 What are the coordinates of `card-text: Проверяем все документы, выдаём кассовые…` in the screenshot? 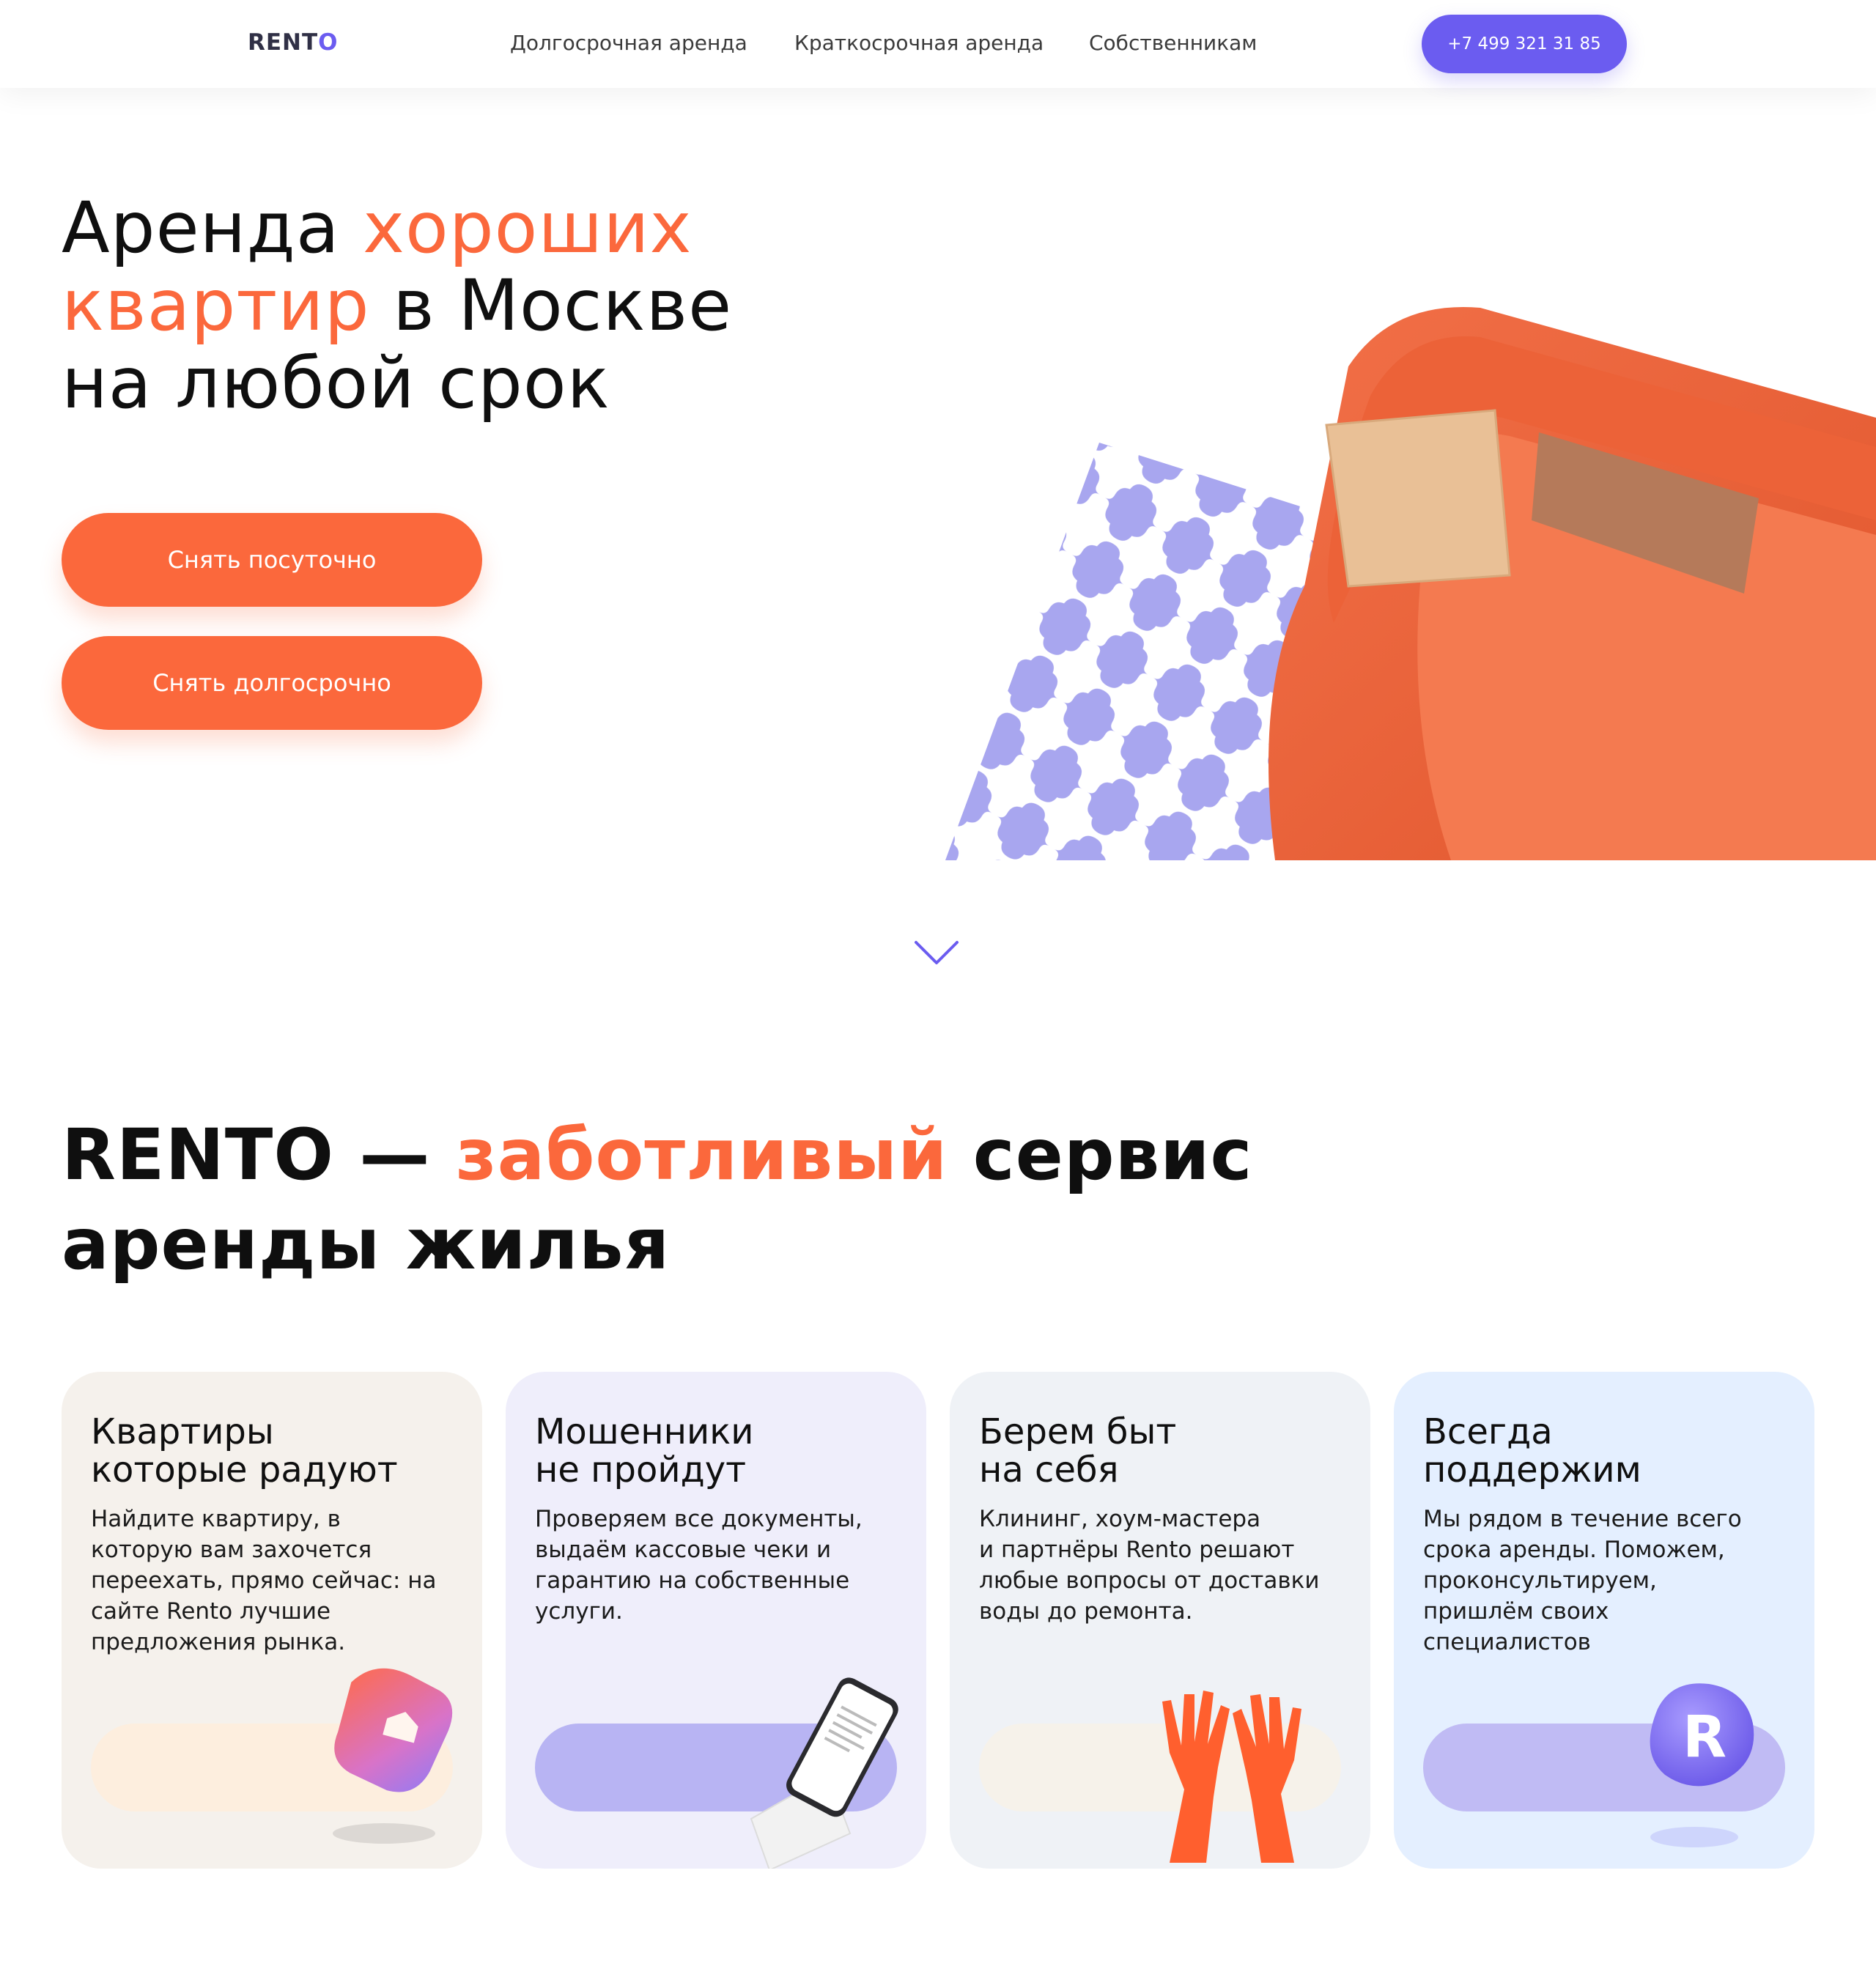 It's located at (699, 1565).